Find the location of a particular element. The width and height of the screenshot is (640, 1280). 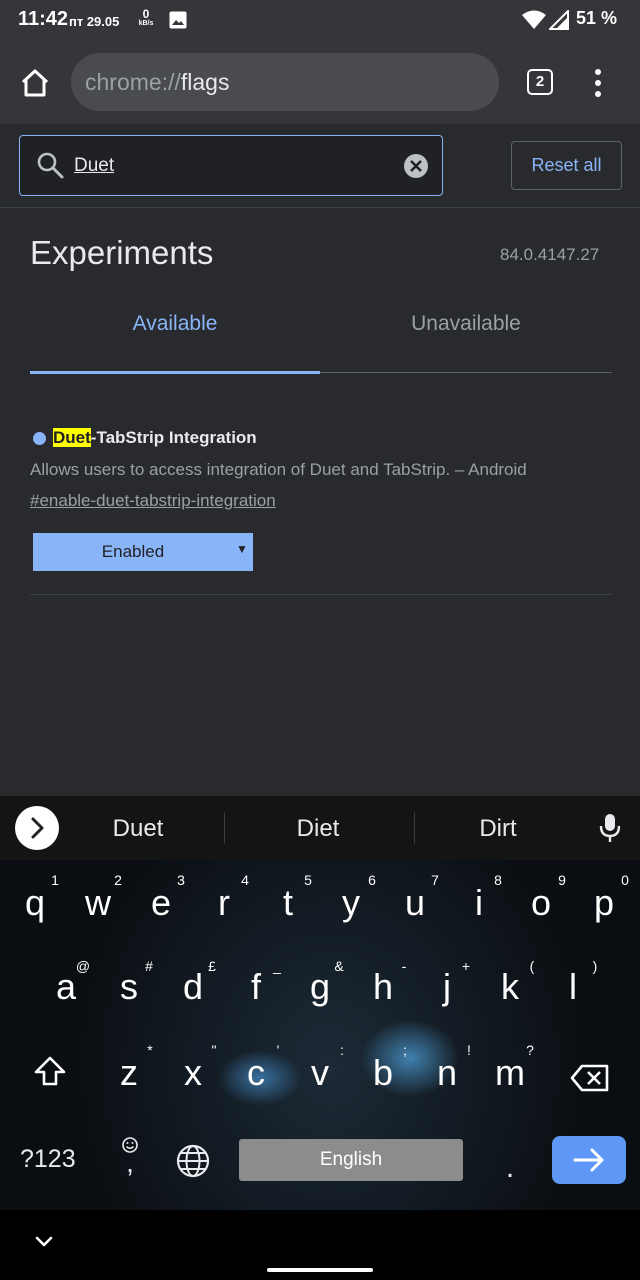

omnibox: chrome://flags is located at coordinates (285, 82).